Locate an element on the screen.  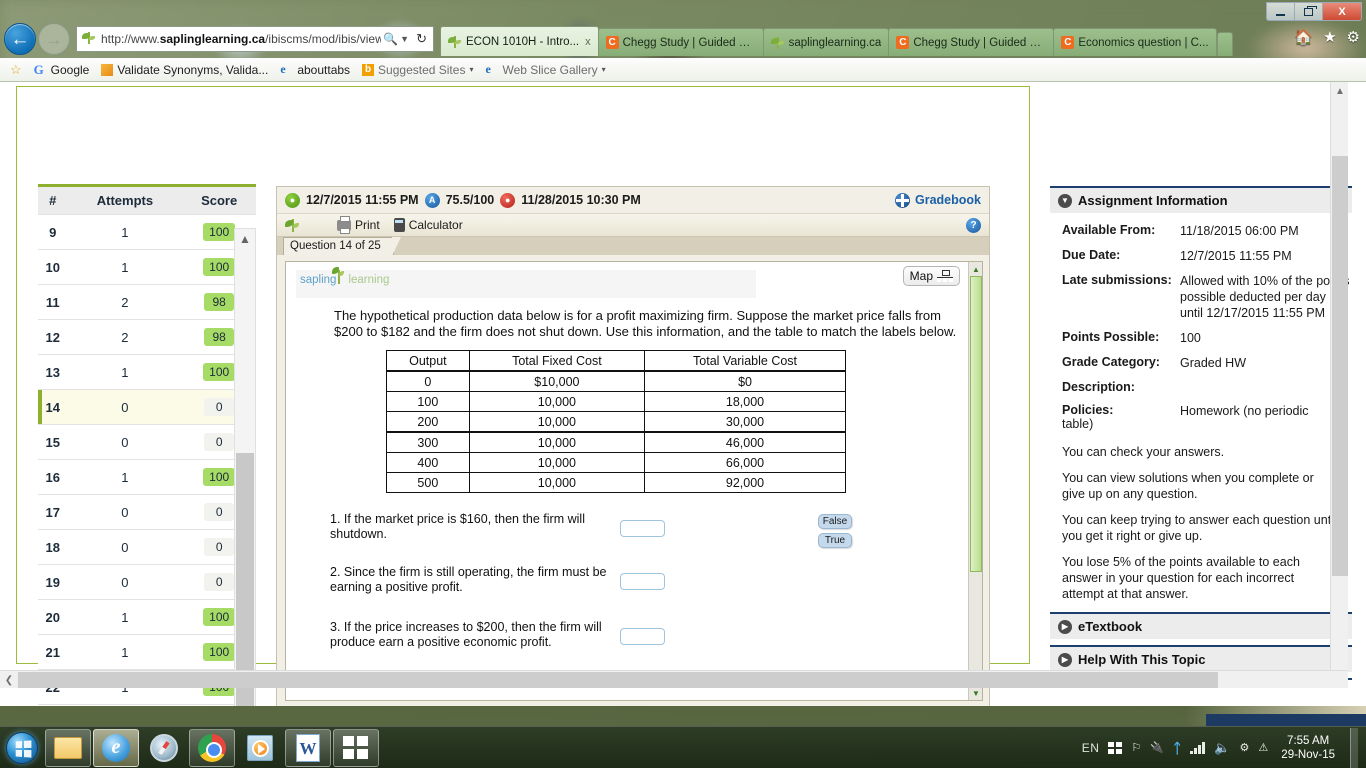
question-number: 12 is located at coordinates (53, 337).